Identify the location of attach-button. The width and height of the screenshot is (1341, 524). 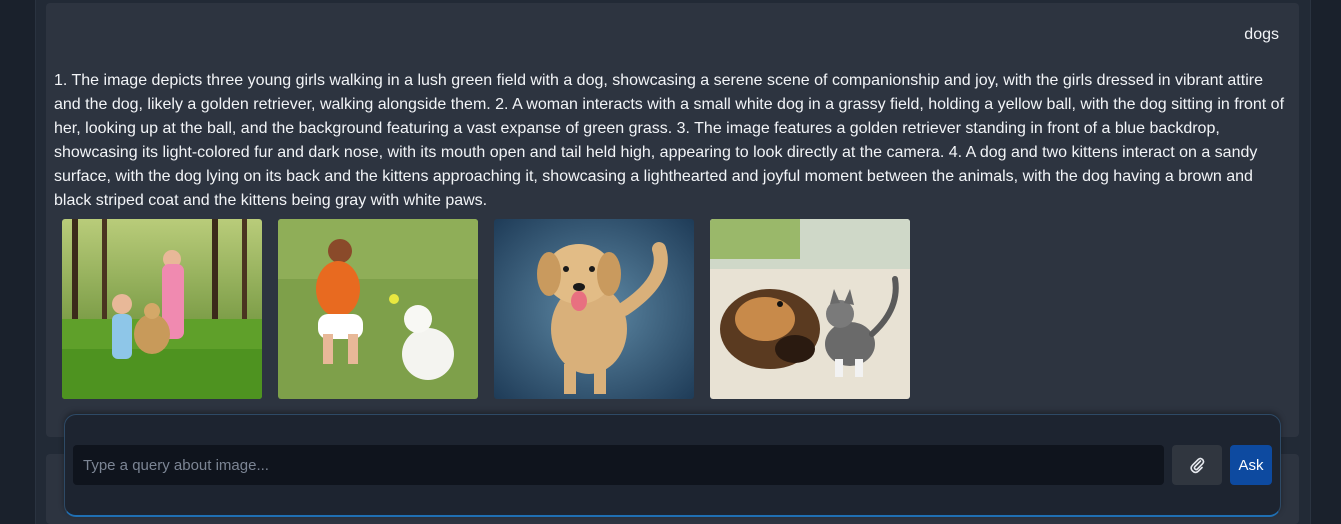
(1197, 465).